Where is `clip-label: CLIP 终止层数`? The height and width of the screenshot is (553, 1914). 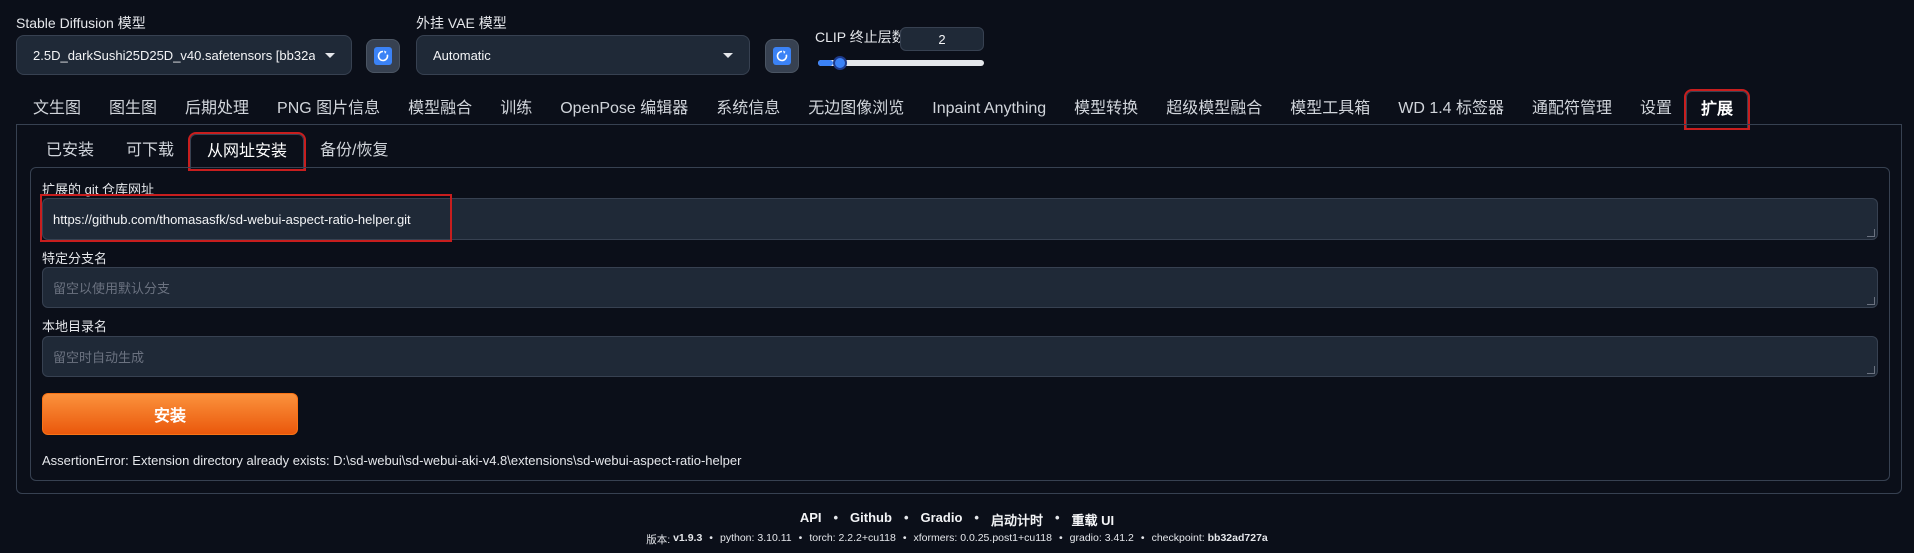
clip-label: CLIP 终止层数 is located at coordinates (860, 37).